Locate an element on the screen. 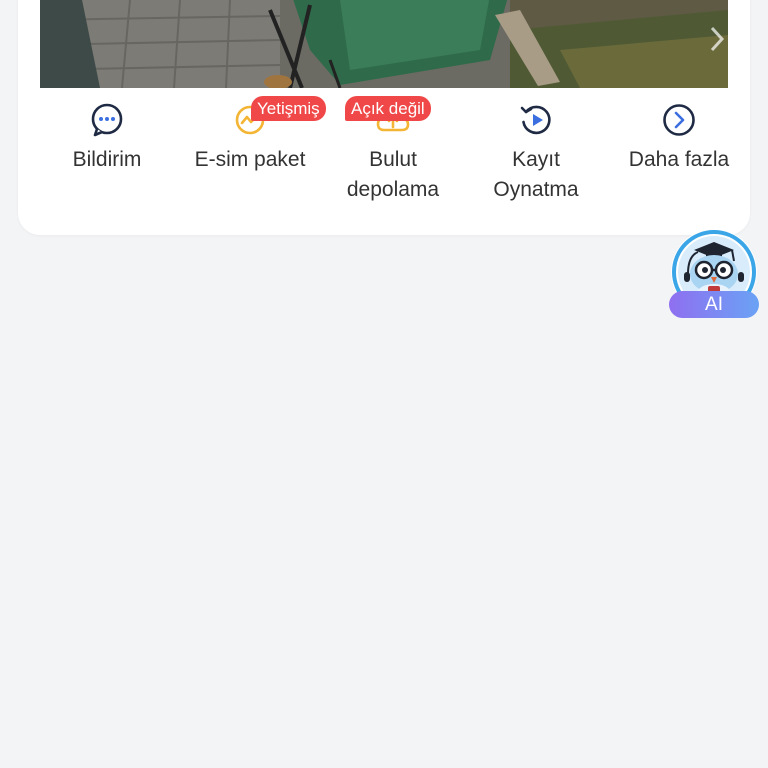 The height and width of the screenshot is (768, 768). chat-bubble-icon is located at coordinates (107, 120).